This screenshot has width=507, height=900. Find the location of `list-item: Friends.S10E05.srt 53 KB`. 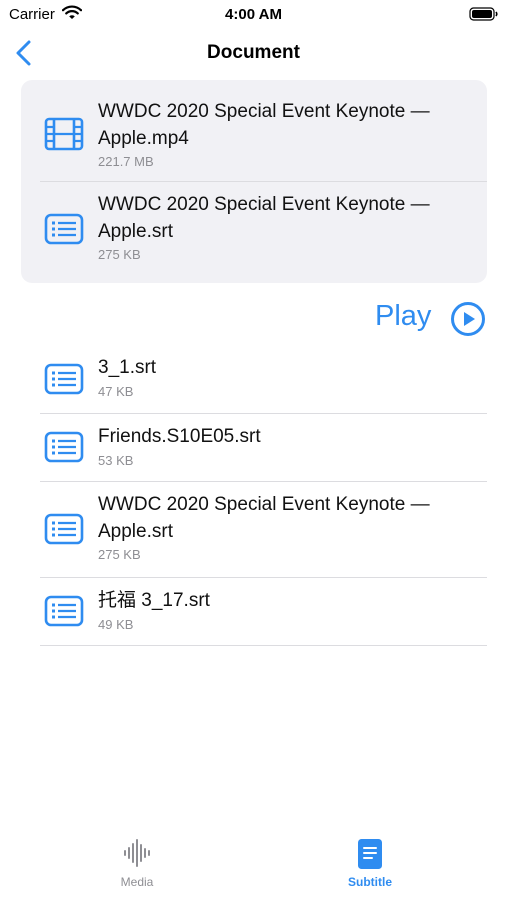

list-item: Friends.S10E05.srt 53 KB is located at coordinates (254, 447).